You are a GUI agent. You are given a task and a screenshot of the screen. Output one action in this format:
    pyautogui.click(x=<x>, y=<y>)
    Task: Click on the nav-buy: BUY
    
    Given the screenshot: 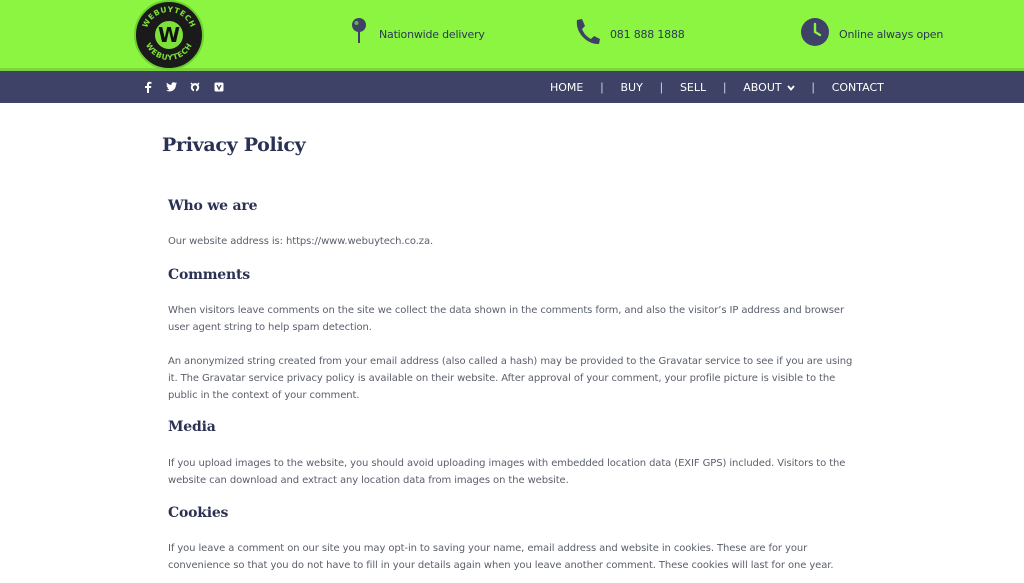 What is the action you would take?
    pyautogui.click(x=632, y=87)
    